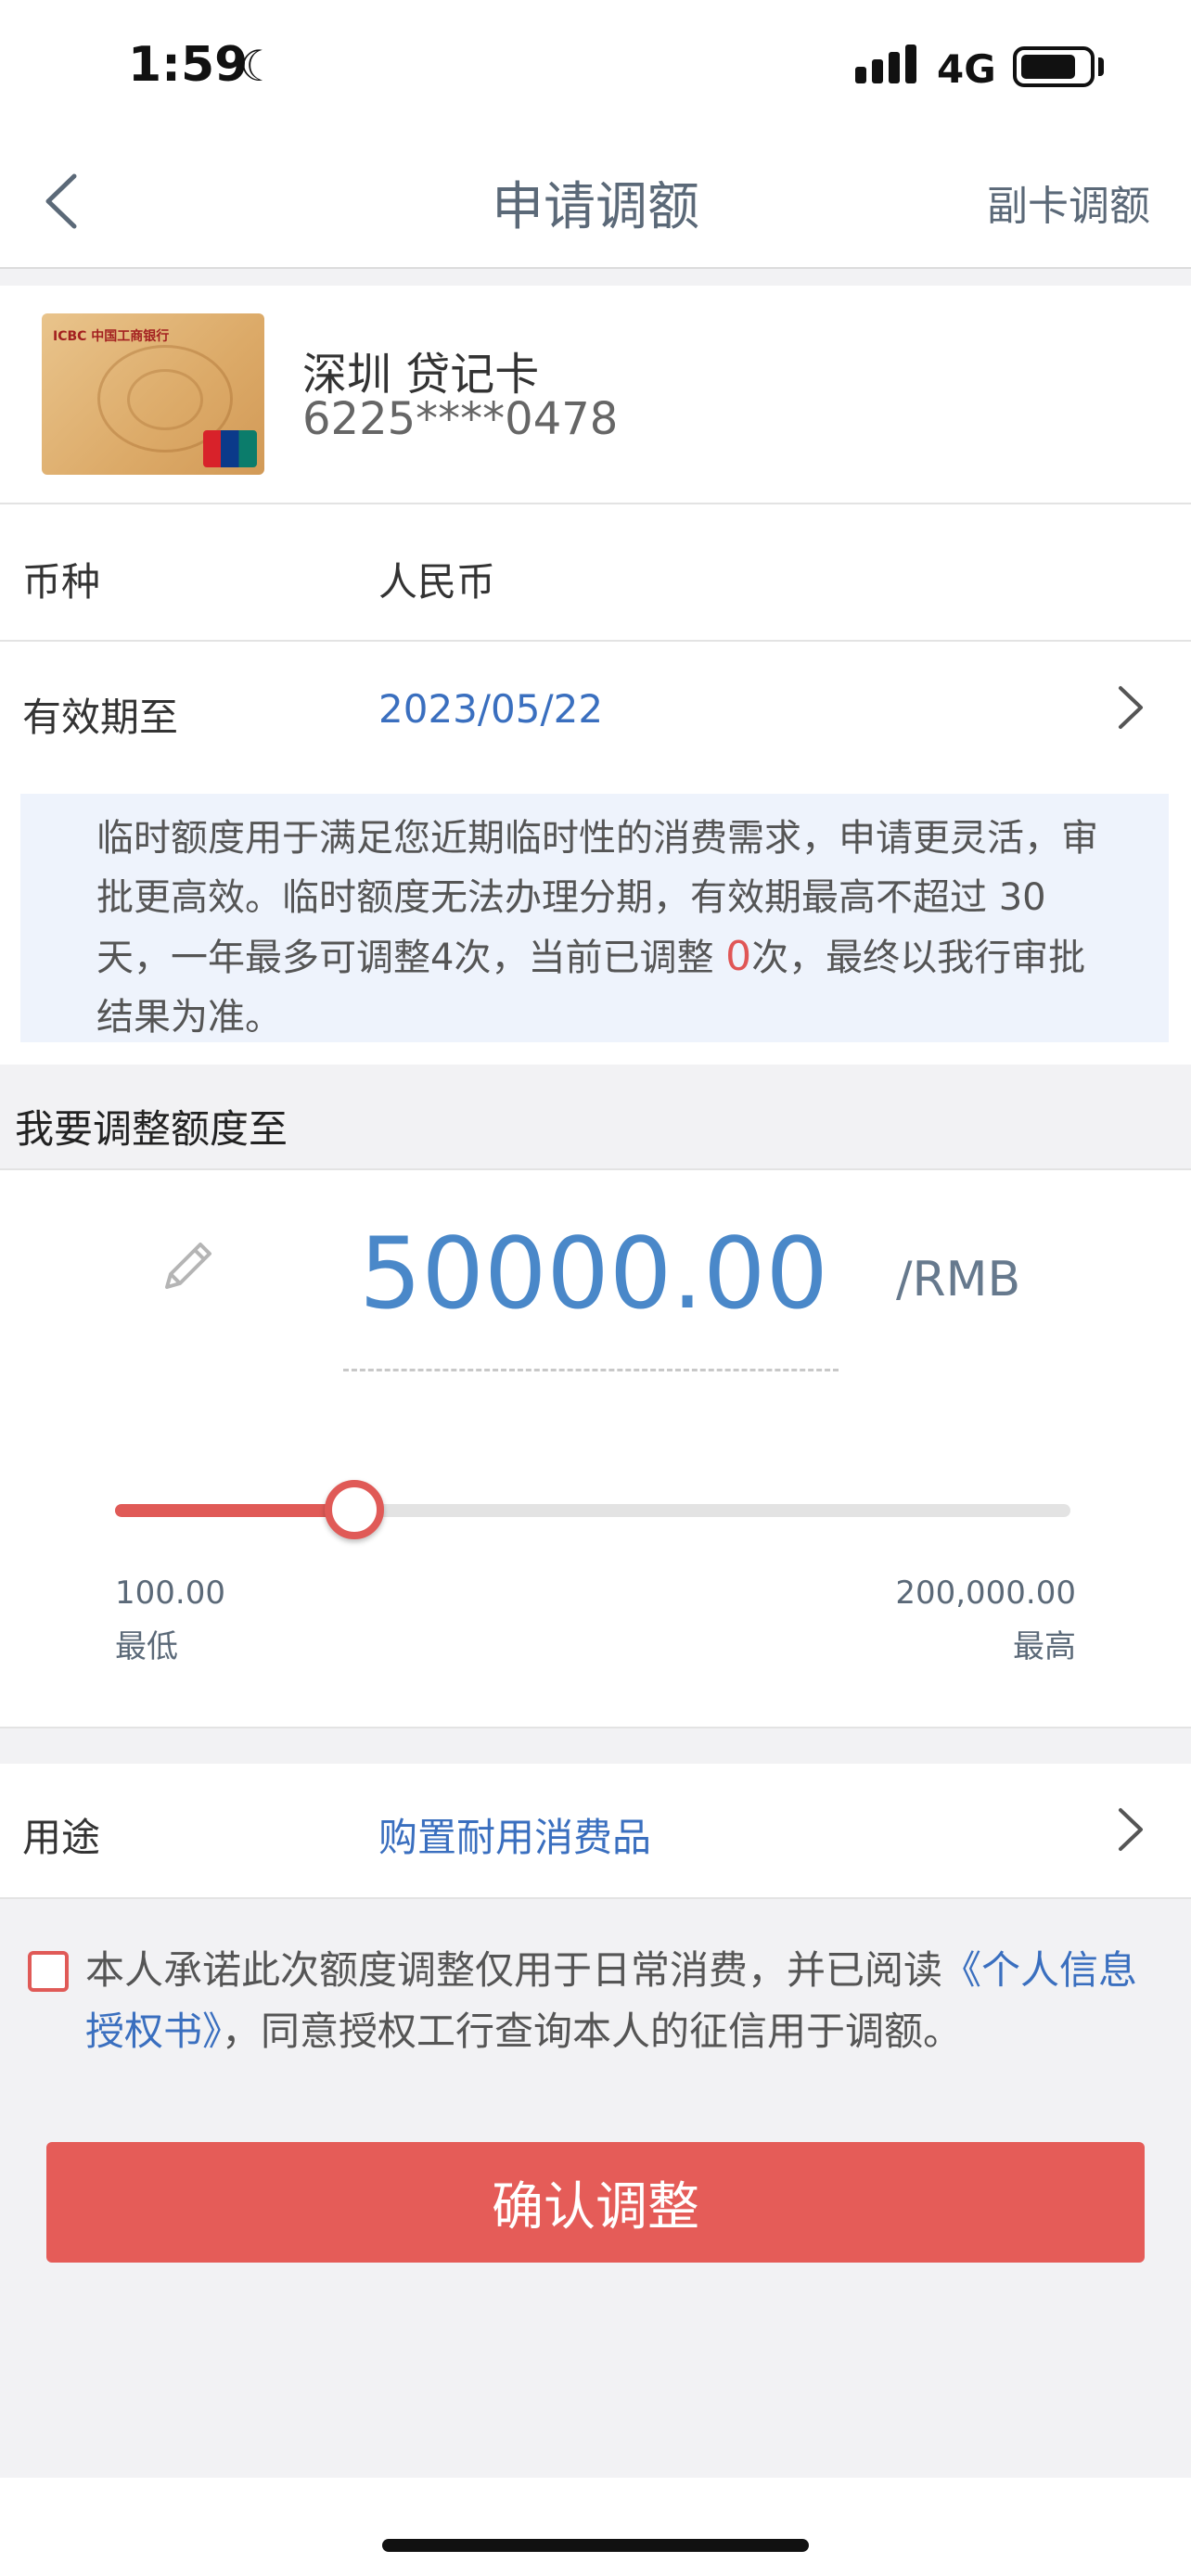  I want to click on unionpay-logo-icon, so click(230, 448).